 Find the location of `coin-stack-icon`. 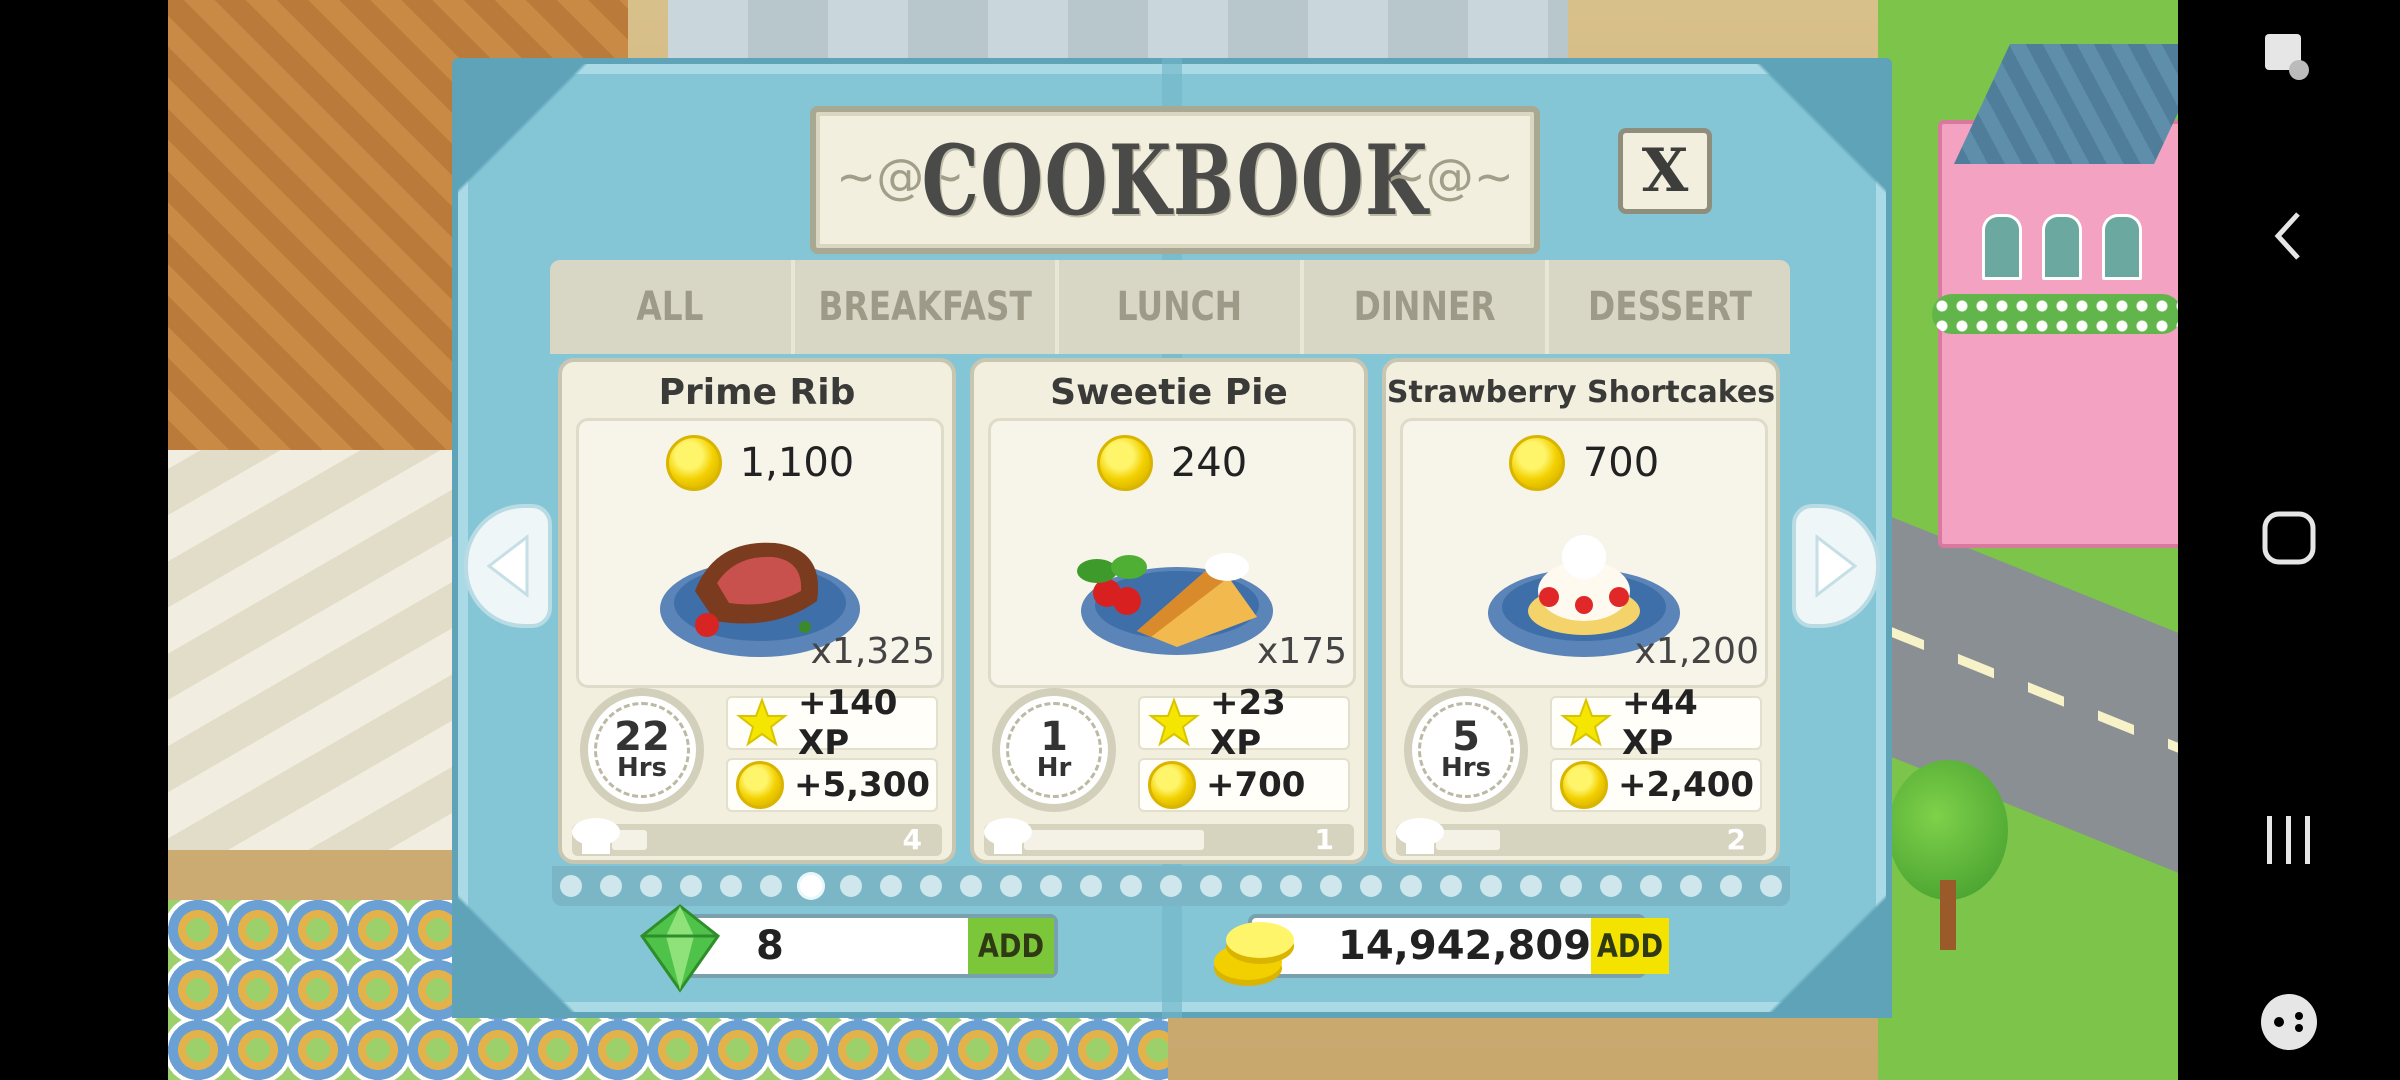

coin-stack-icon is located at coordinates (1254, 954).